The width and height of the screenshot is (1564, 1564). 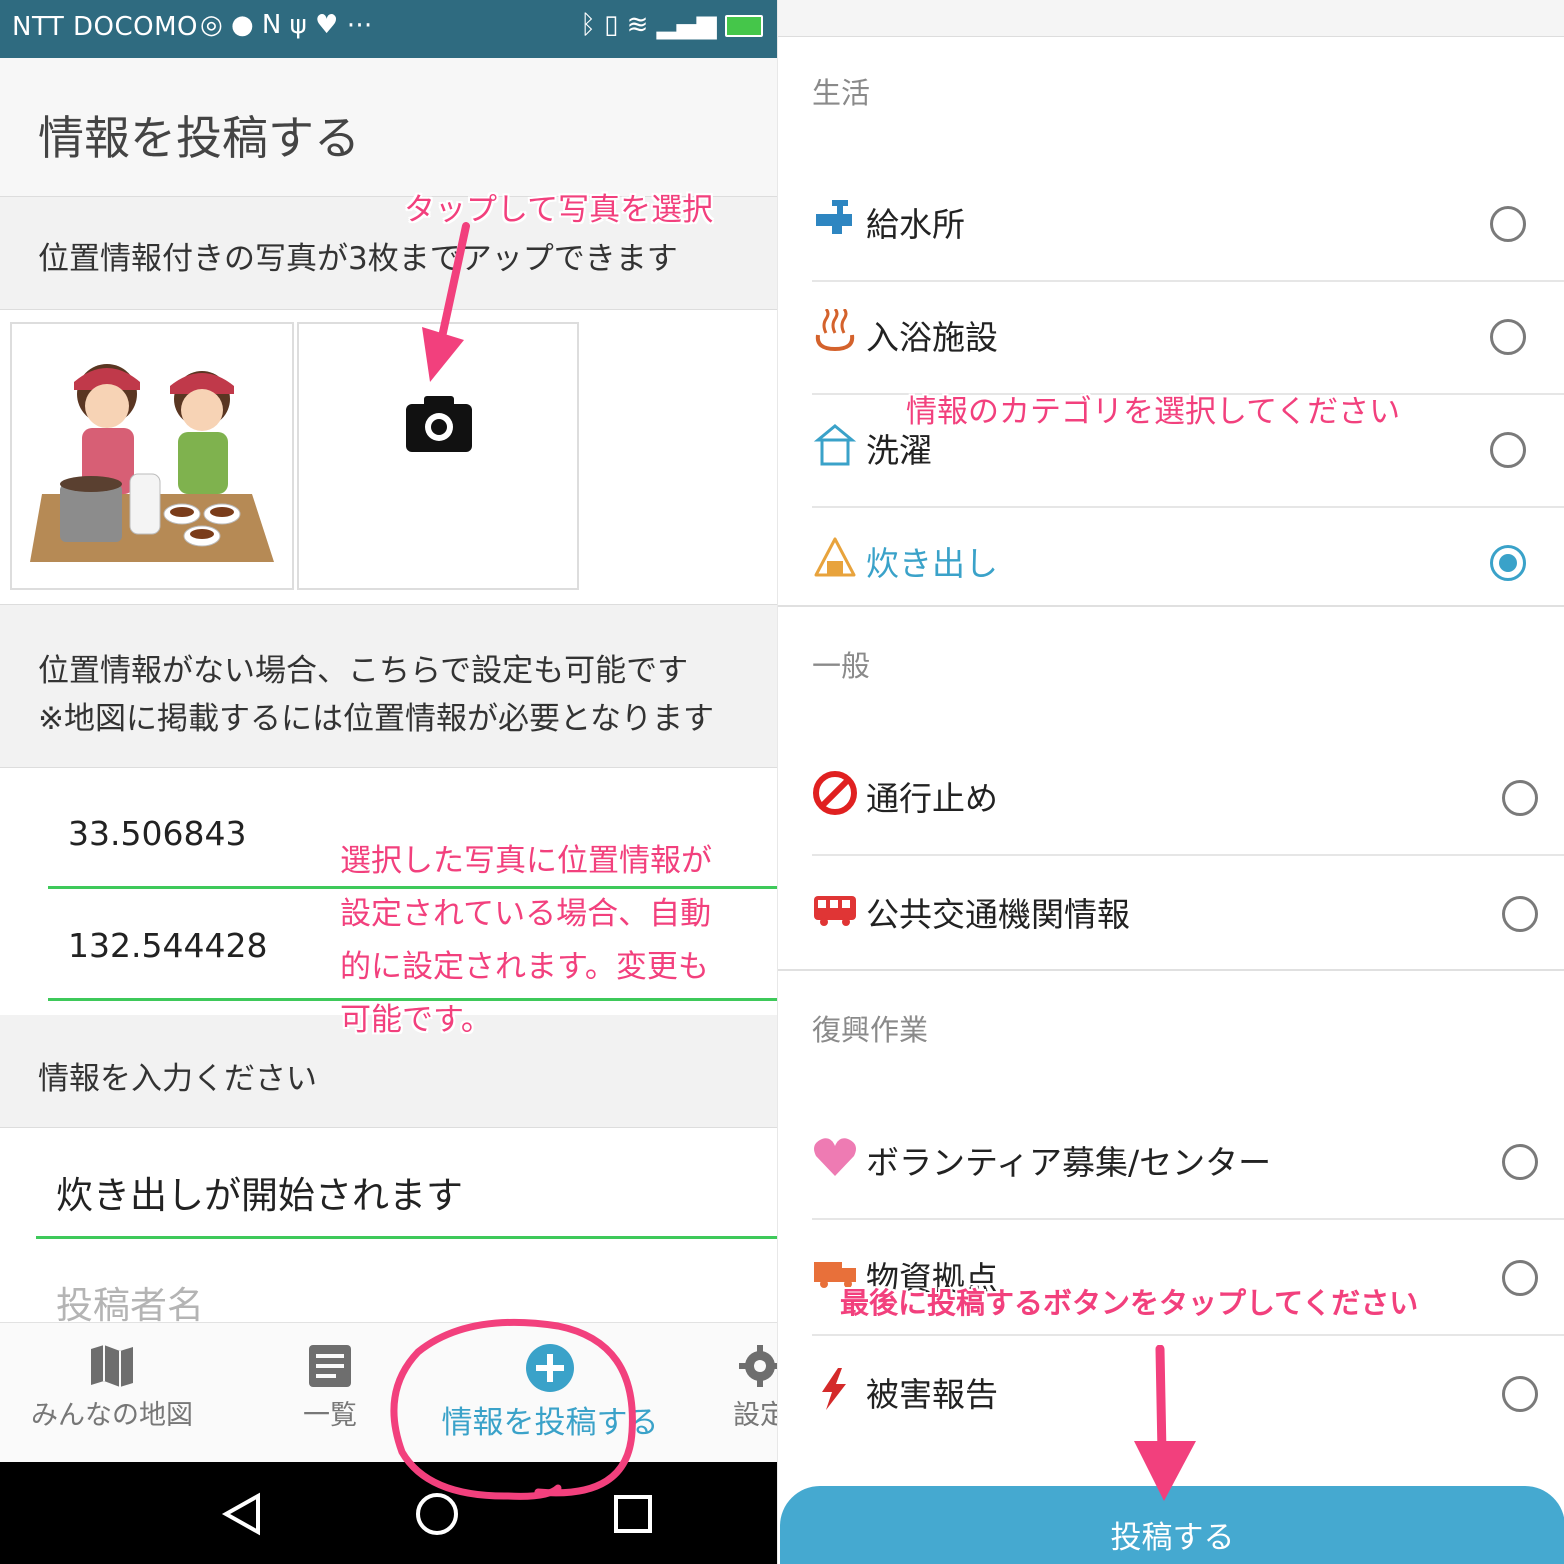 What do you see at coordinates (112, 1387) in the screenshot?
I see `nav-item-map: みんなの地図` at bounding box center [112, 1387].